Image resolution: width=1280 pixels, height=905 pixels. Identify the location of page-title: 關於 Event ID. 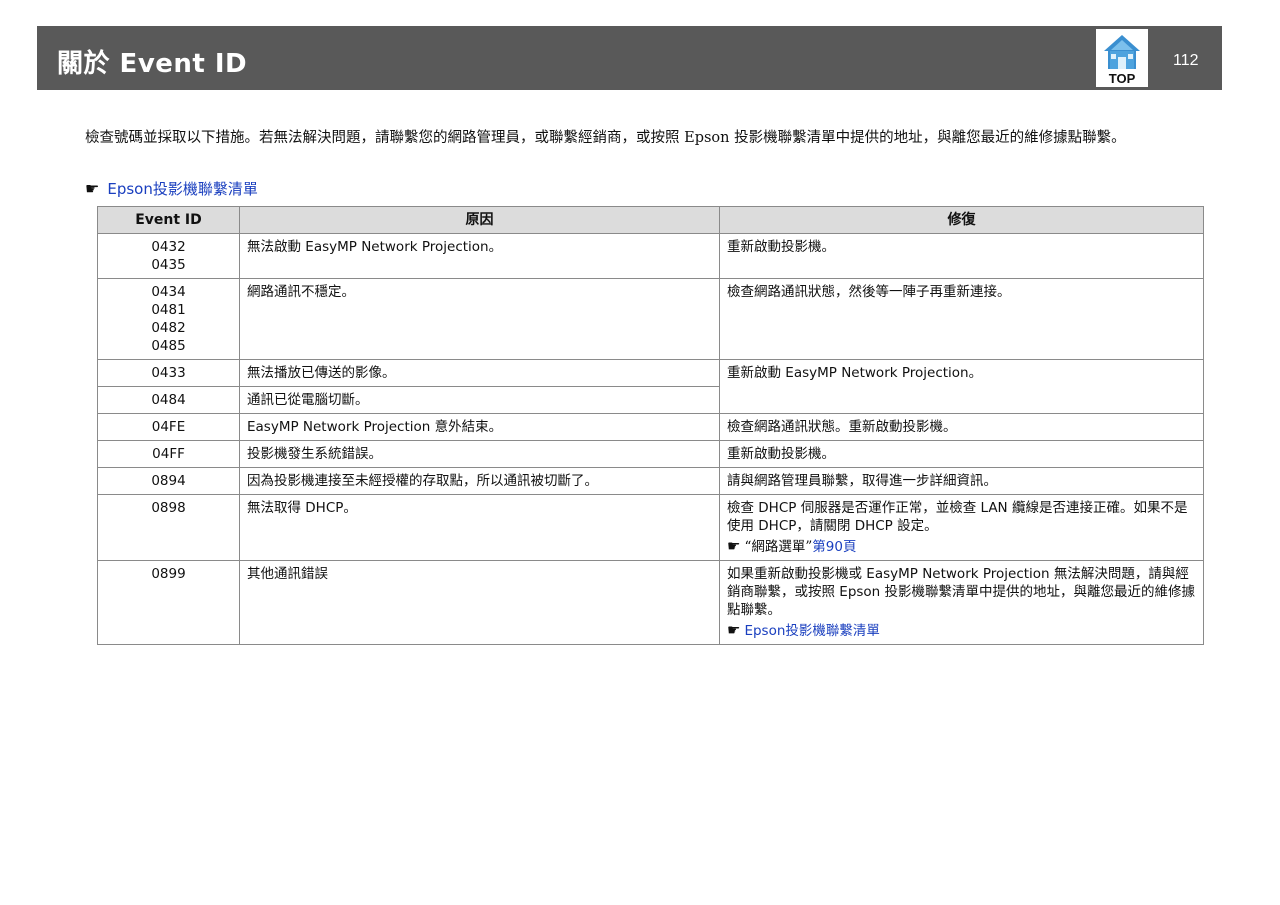
(152, 64).